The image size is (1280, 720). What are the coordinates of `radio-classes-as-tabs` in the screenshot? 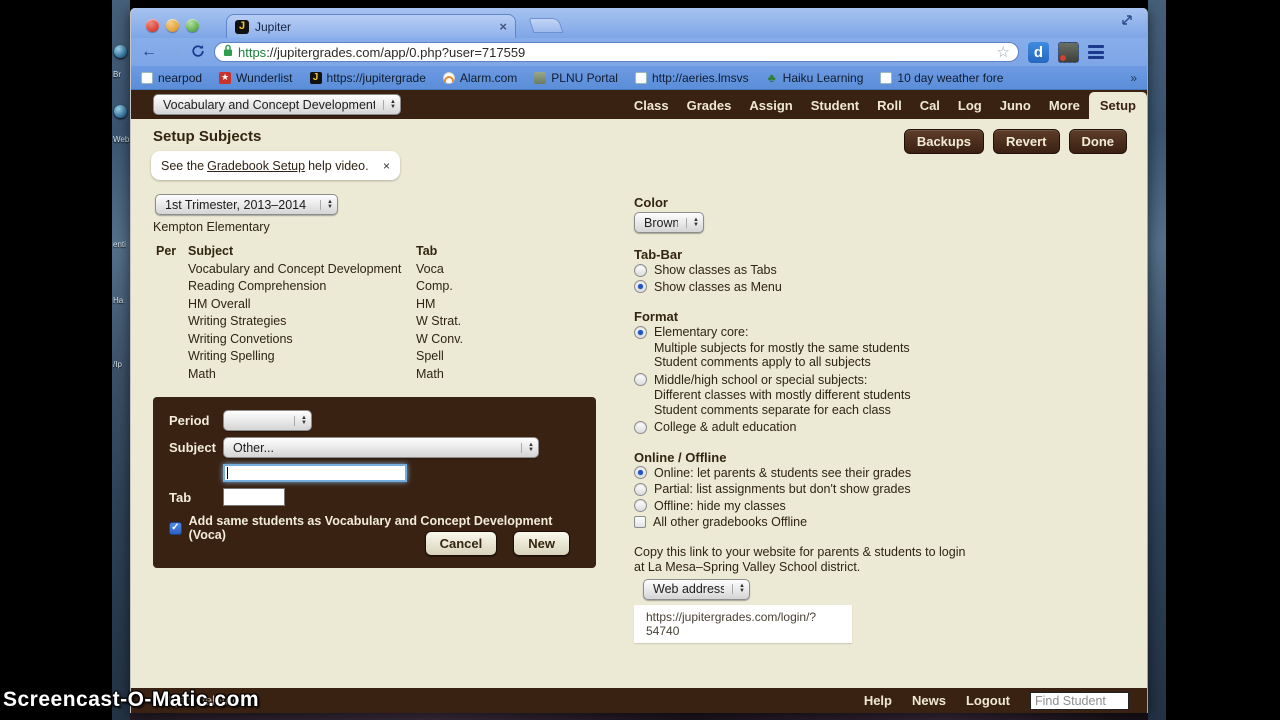 It's located at (640, 270).